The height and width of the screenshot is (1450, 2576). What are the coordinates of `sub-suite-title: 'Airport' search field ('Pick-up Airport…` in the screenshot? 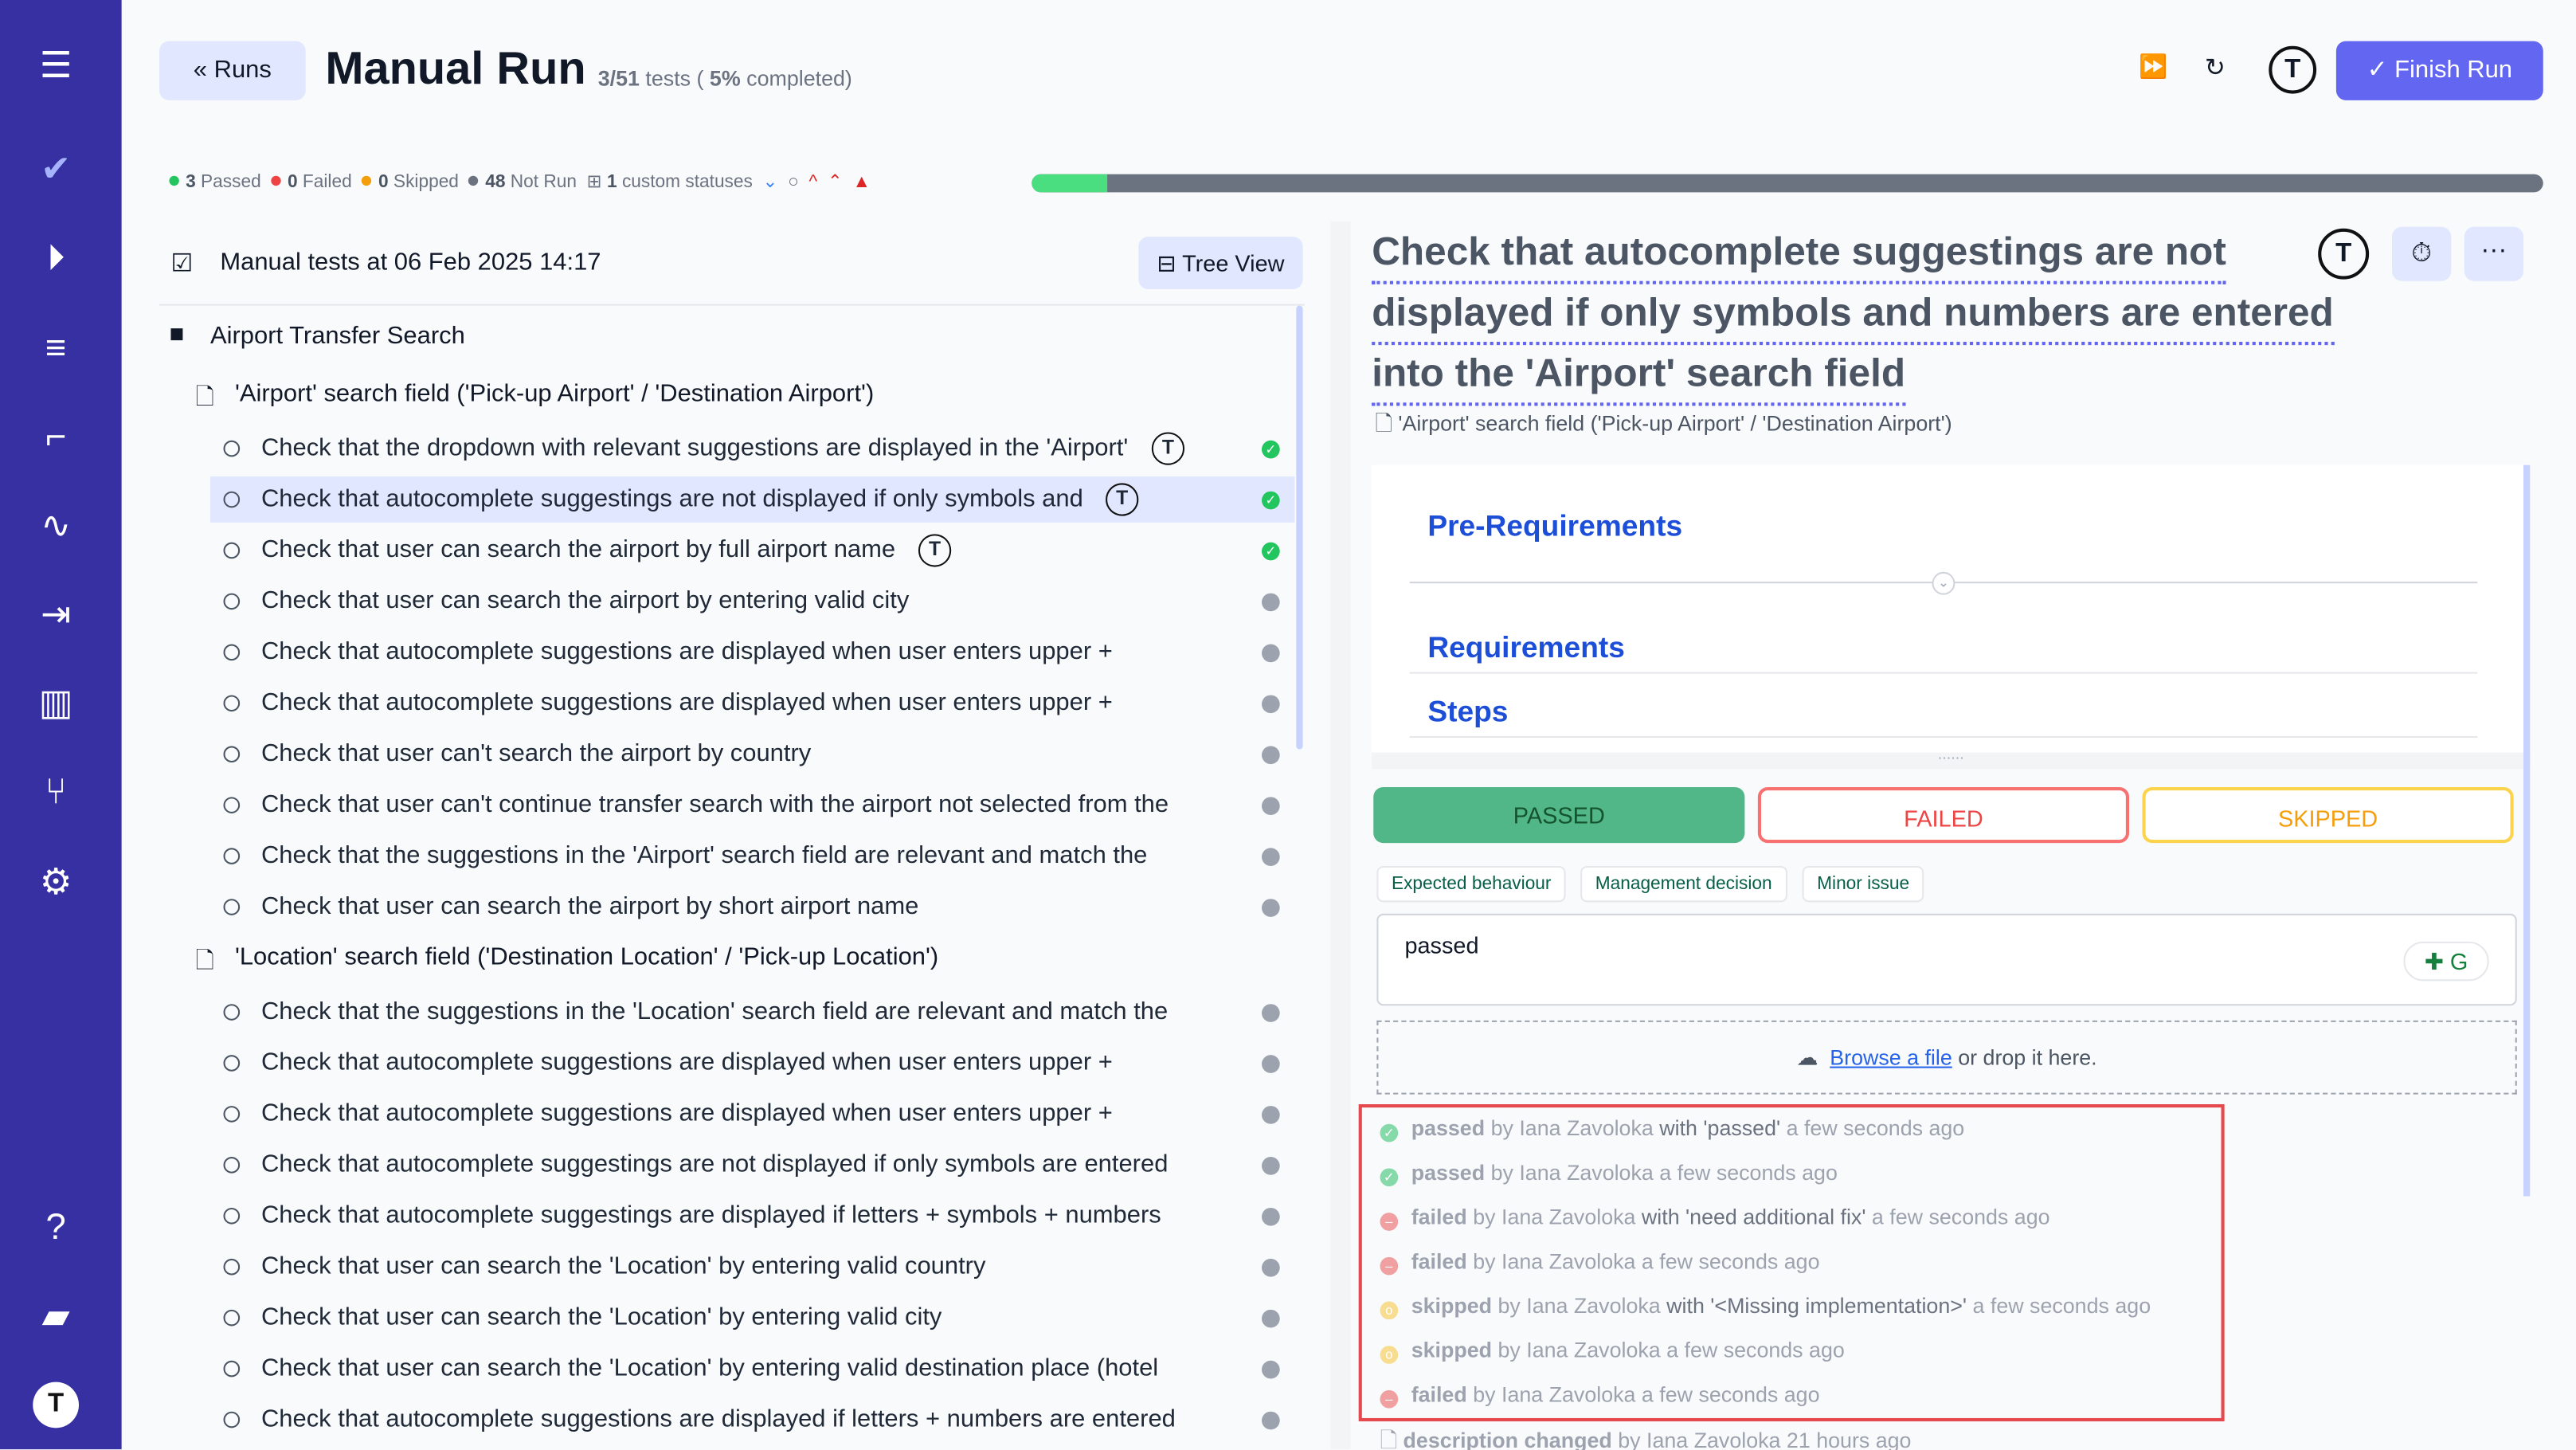 It's located at (554, 393).